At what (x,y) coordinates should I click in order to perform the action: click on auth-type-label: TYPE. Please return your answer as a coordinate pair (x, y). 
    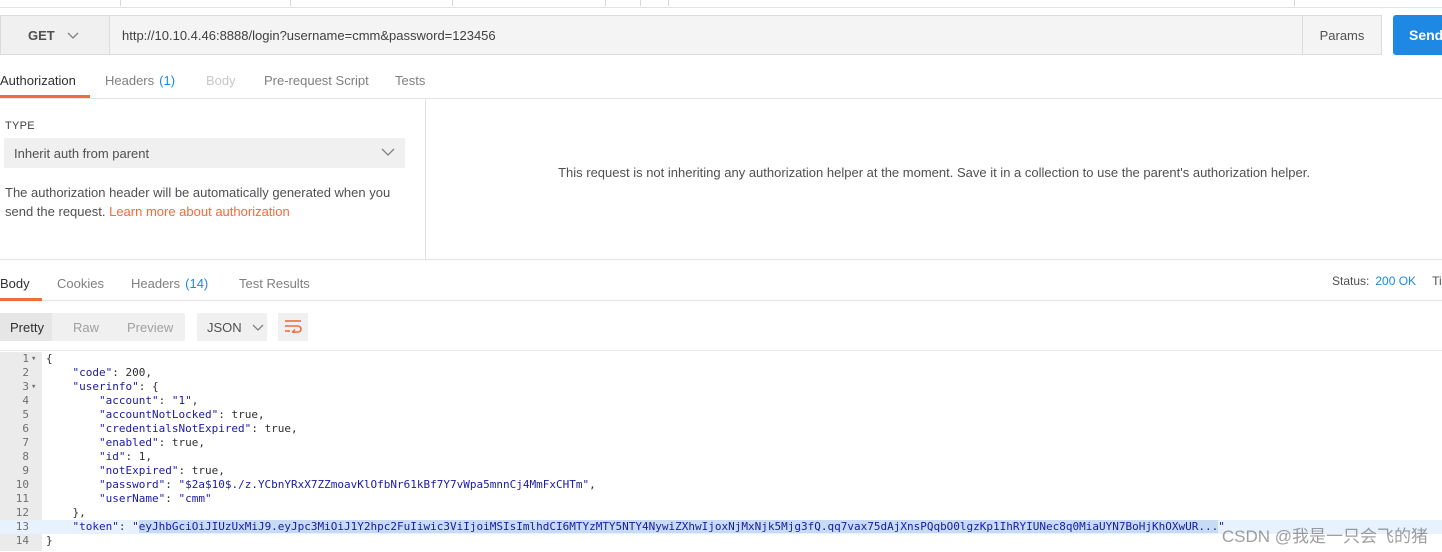
    Looking at the image, I should click on (20, 126).